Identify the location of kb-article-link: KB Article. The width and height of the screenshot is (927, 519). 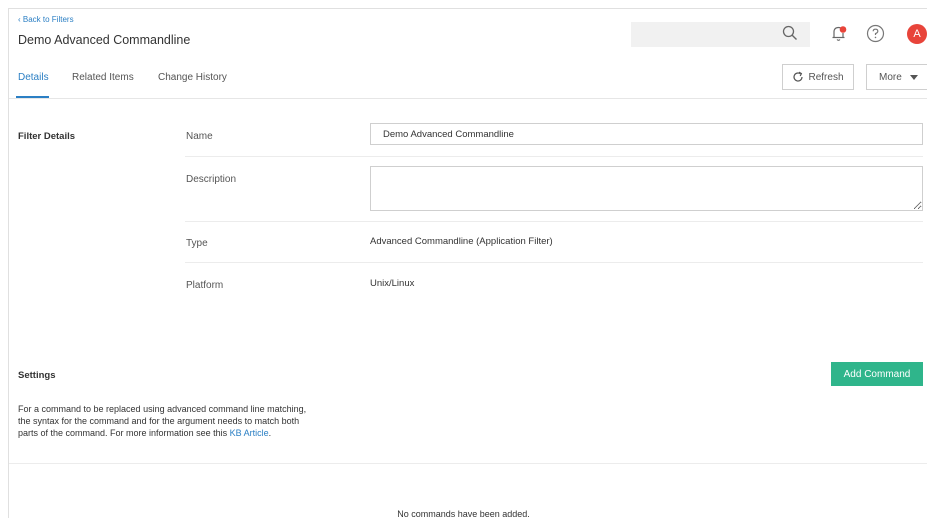
(249, 433).